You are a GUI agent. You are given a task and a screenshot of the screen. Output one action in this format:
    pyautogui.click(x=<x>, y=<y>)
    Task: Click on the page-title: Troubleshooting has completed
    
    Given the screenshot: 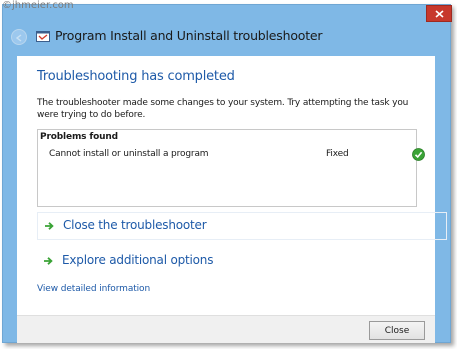 What is the action you would take?
    pyautogui.click(x=136, y=76)
    